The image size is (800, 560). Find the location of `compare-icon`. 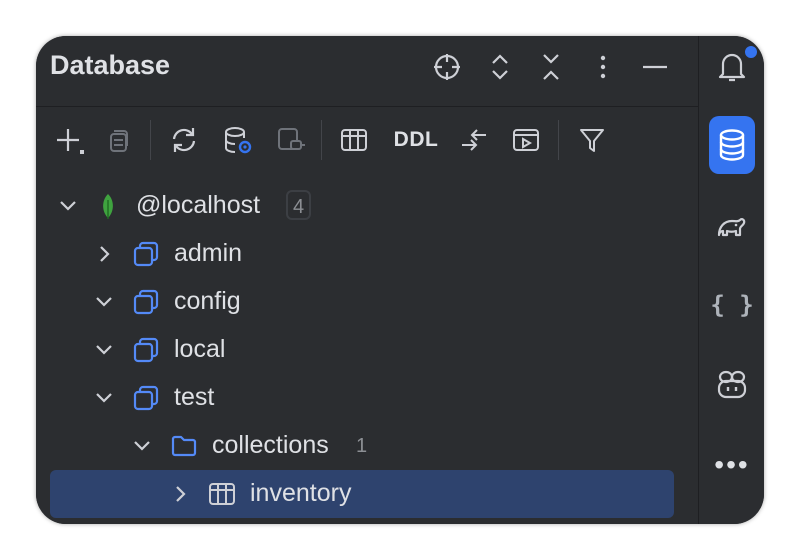

compare-icon is located at coordinates (474, 140).